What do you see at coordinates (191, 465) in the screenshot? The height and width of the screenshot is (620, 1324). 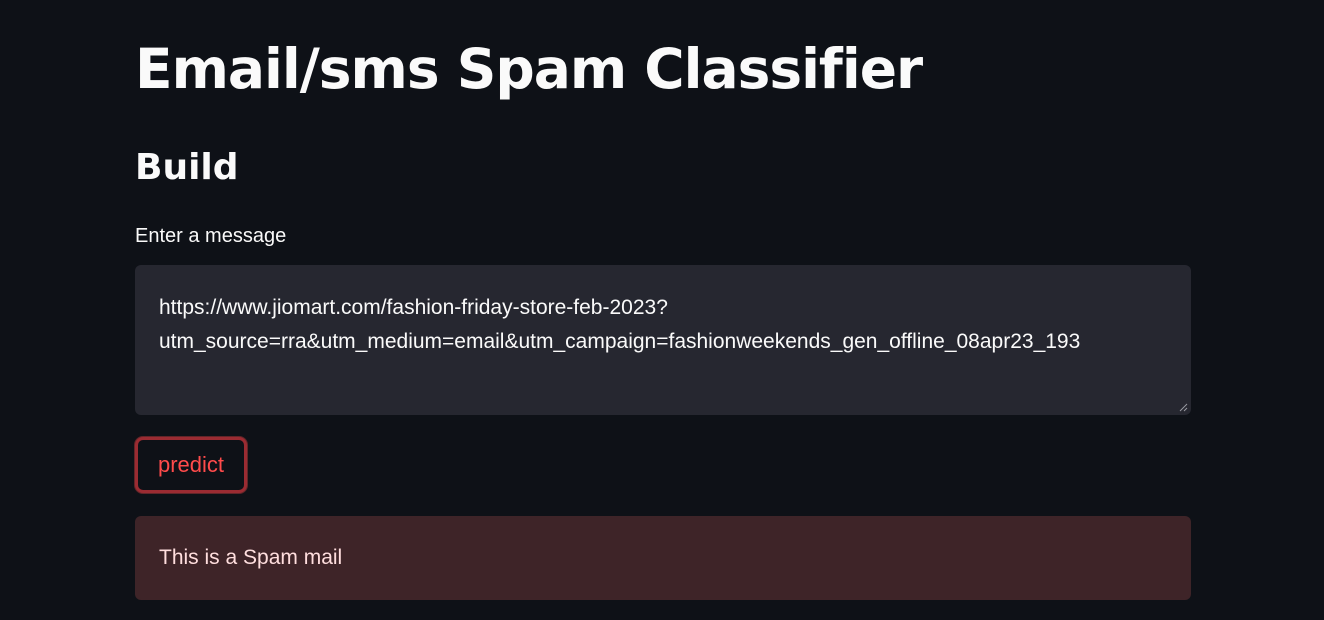 I see `predict-button: predict` at bounding box center [191, 465].